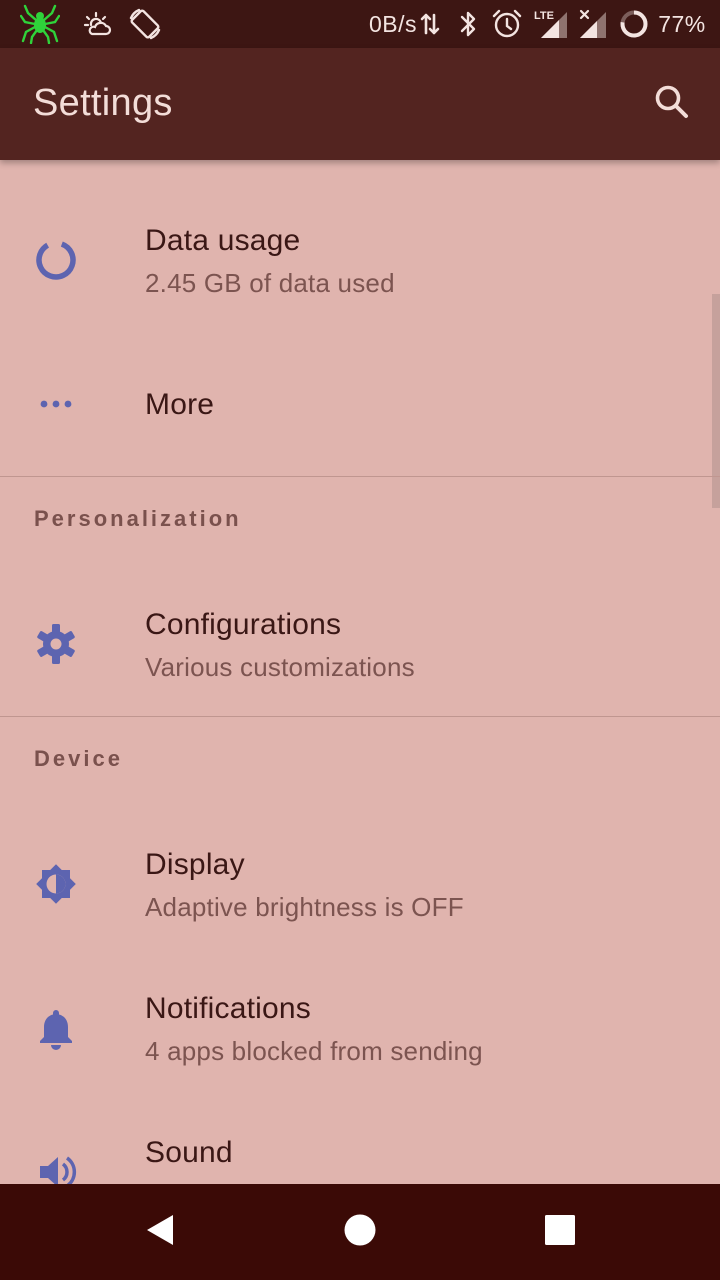 This screenshot has width=720, height=1280. I want to click on battery-percent: 77%, so click(682, 23).